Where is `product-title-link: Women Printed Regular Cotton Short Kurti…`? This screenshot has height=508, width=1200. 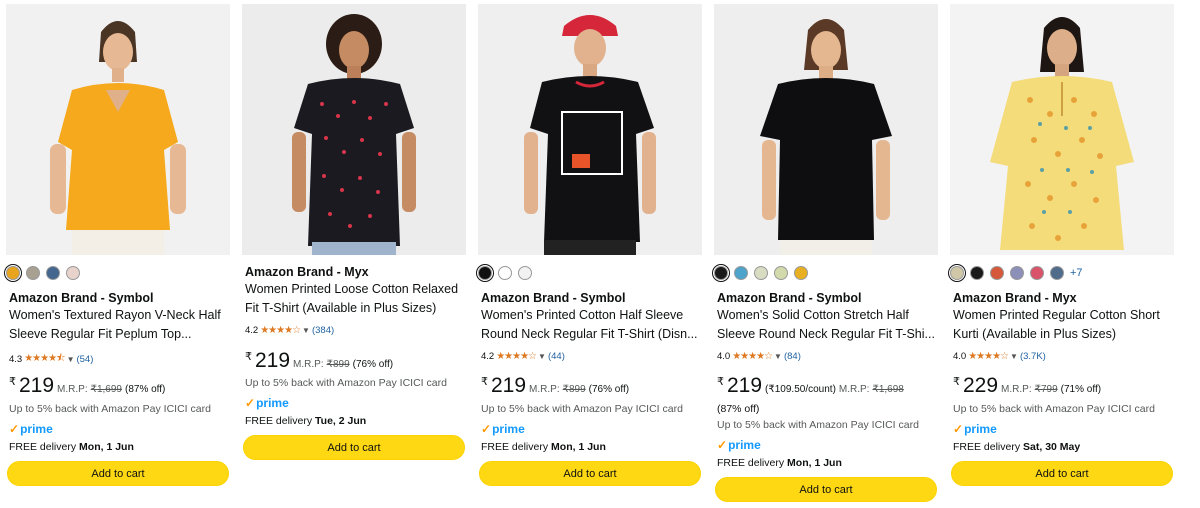 product-title-link: Women Printed Regular Cotton Short Kurti… is located at coordinates (1064, 325).